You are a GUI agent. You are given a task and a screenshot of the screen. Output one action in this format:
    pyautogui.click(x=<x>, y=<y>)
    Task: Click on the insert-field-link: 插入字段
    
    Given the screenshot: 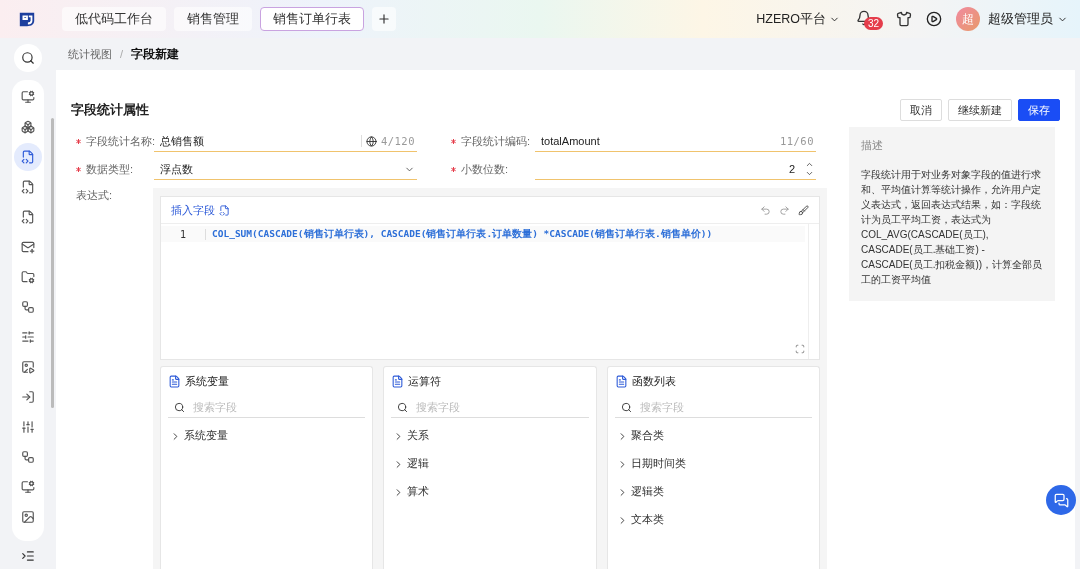 What is the action you would take?
    pyautogui.click(x=200, y=210)
    